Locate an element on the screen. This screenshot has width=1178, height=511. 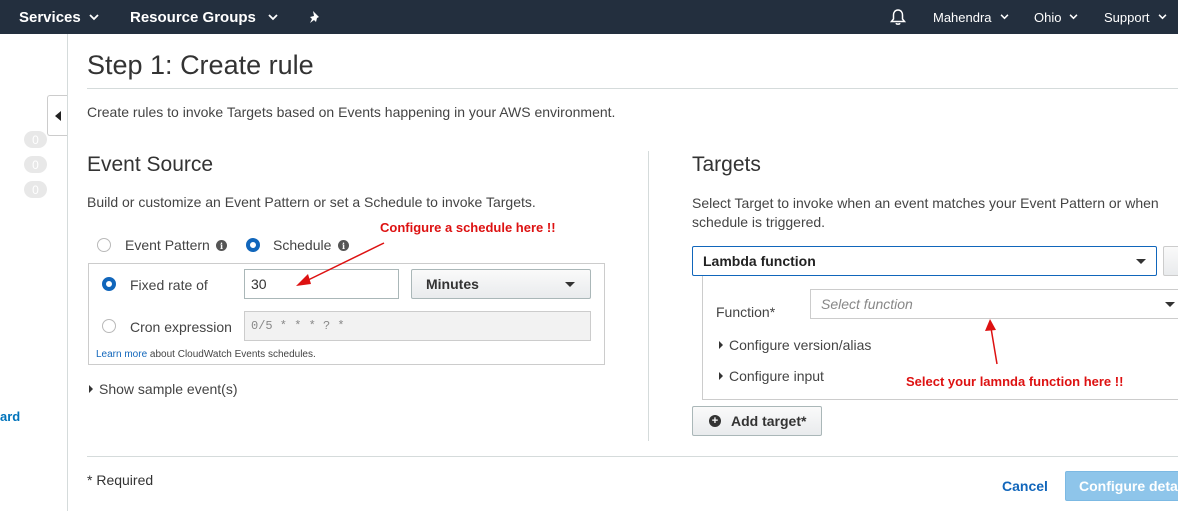
schedule-radio is located at coordinates (253, 245).